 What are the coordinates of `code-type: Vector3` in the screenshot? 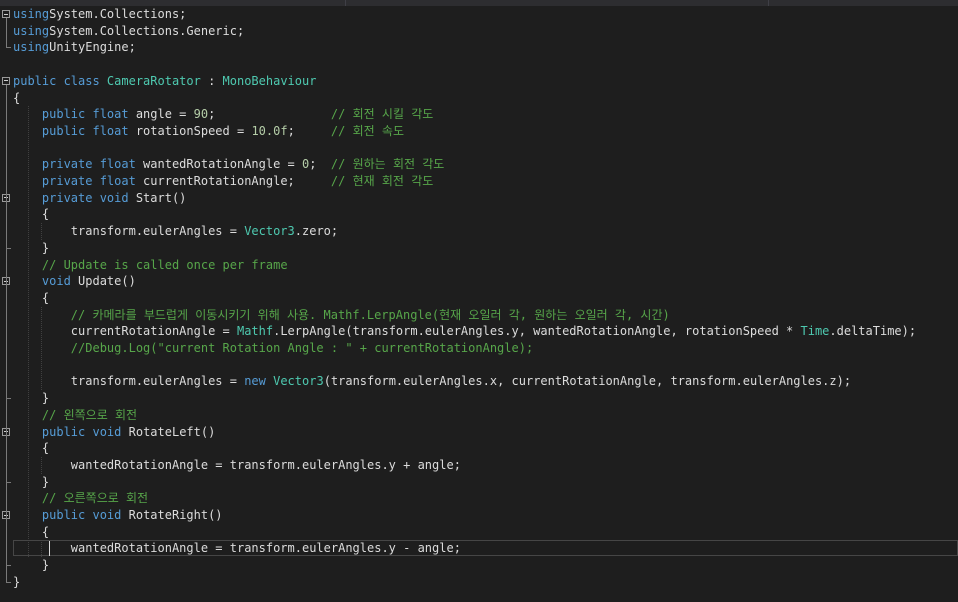 It's located at (298, 381).